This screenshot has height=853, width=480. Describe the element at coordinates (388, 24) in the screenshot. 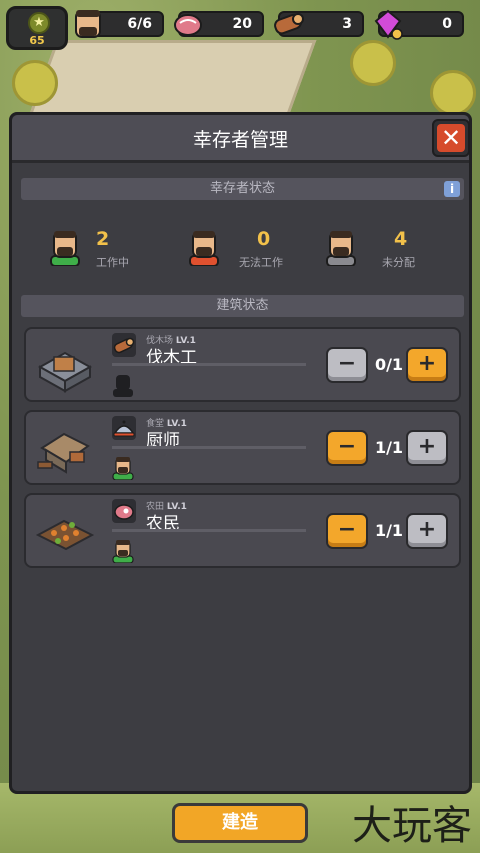

I see `gem-icon` at that location.